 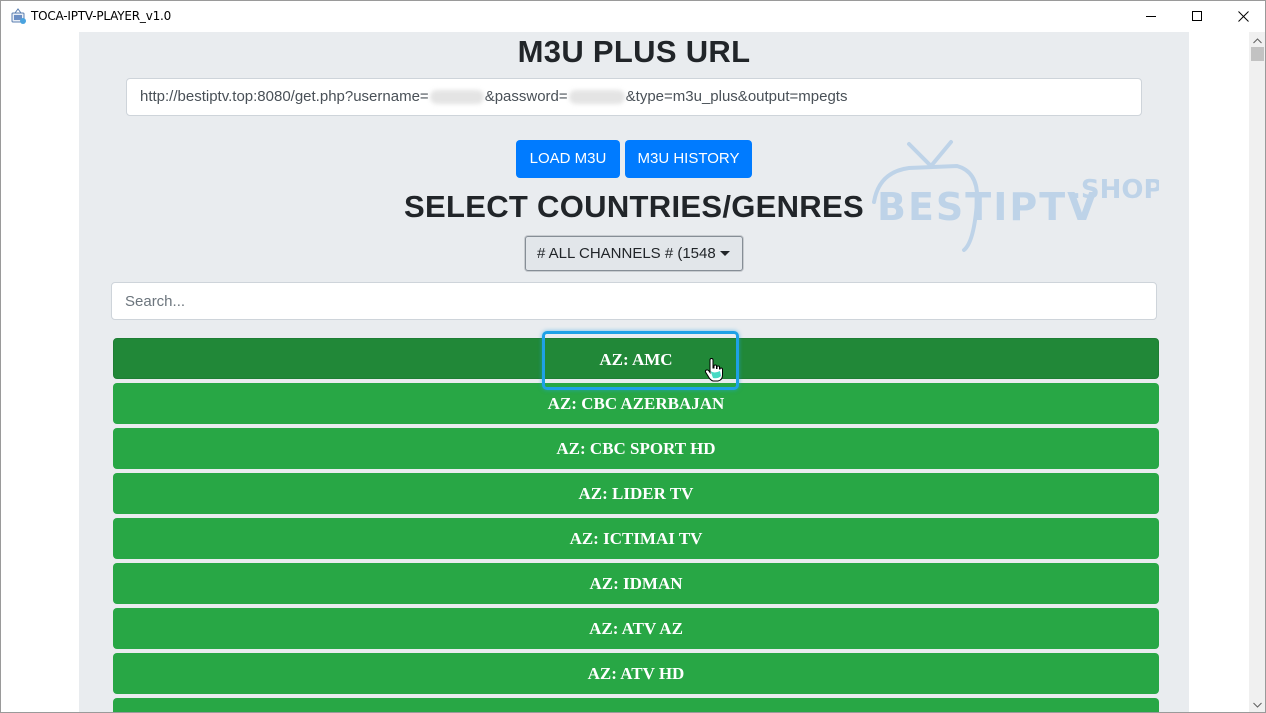 I want to click on scrollbar-thumb, so click(x=1257, y=54).